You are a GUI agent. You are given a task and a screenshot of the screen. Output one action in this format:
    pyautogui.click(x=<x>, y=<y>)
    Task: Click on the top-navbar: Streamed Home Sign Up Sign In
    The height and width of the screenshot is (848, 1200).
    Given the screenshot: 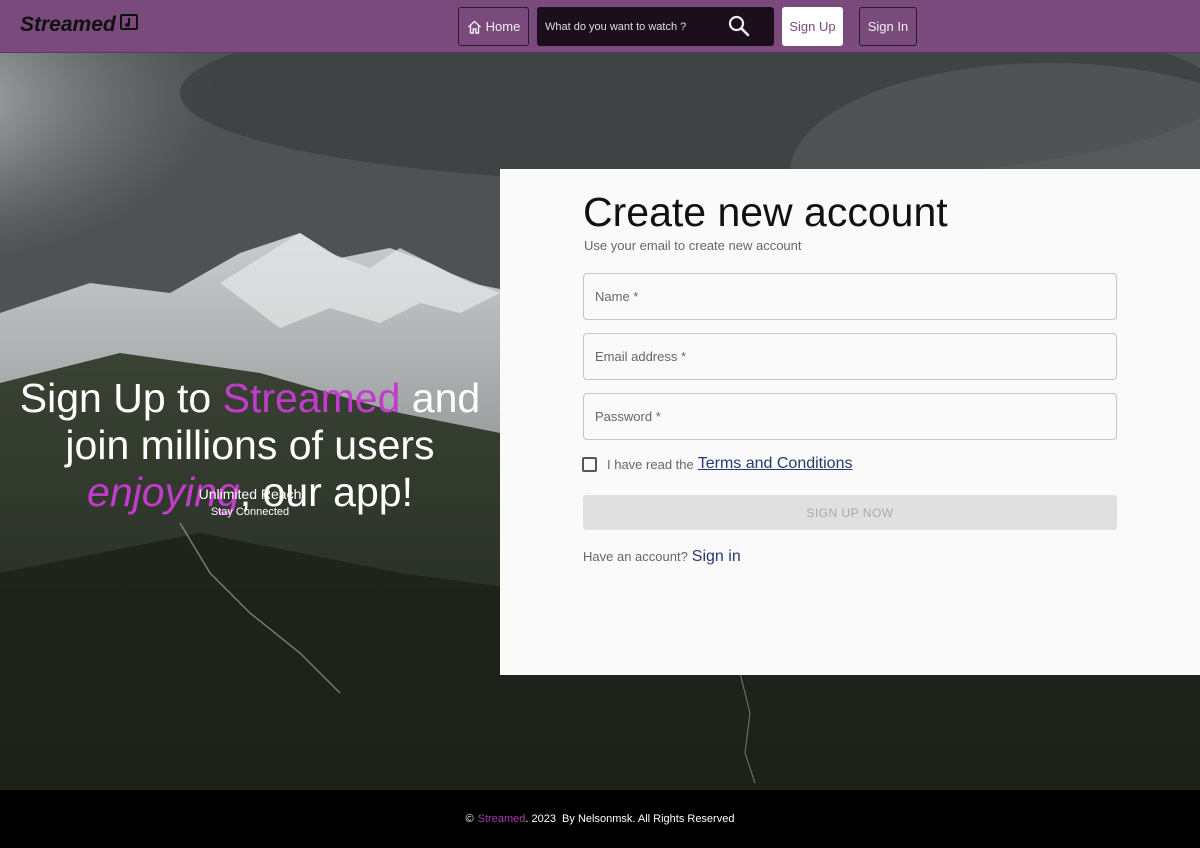 What is the action you would take?
    pyautogui.click(x=600, y=26)
    